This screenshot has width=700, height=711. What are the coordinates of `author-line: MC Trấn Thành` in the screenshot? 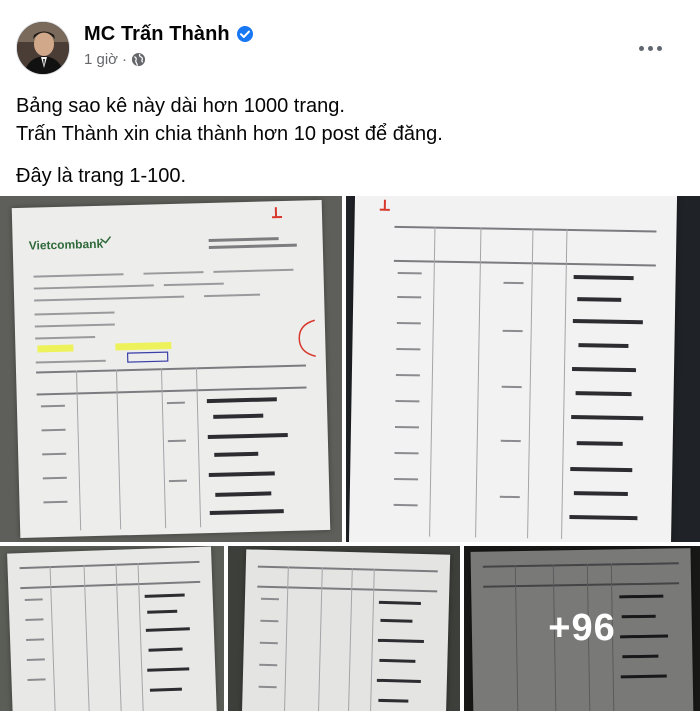 It's located at (169, 34).